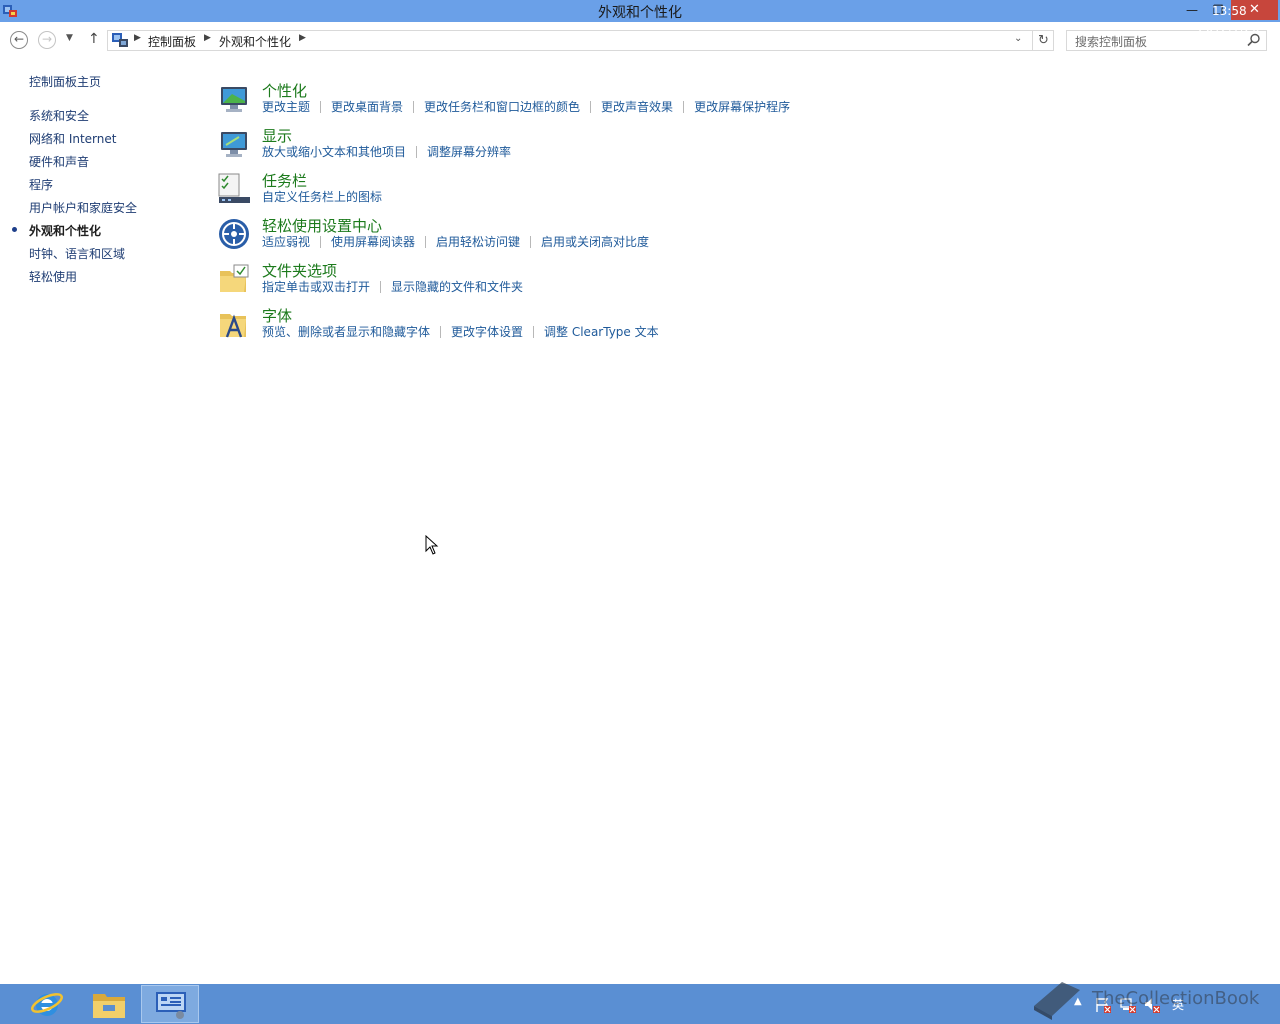 The image size is (1280, 1024). I want to click on sidebar-item-hardware-sound: 硬件和声音, so click(59, 161).